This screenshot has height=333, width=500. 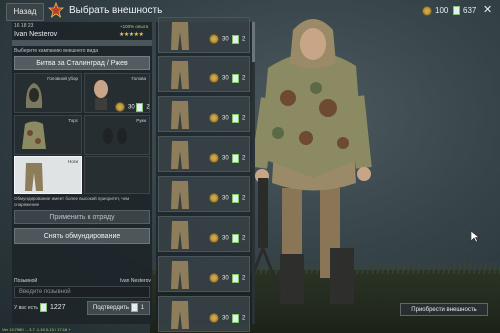 What do you see at coordinates (117, 93) in the screenshot?
I see `slot-head: Голова 30 2` at bounding box center [117, 93].